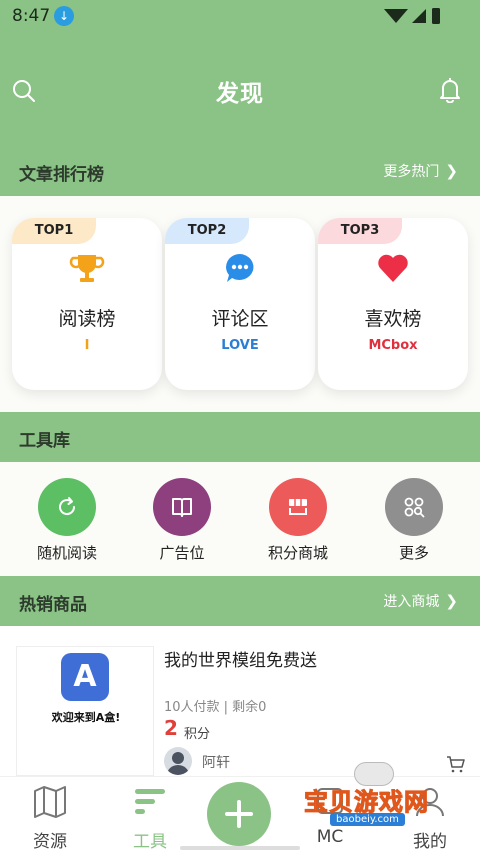  Describe the element at coordinates (87, 345) in the screenshot. I see `rank-sub: I` at that location.